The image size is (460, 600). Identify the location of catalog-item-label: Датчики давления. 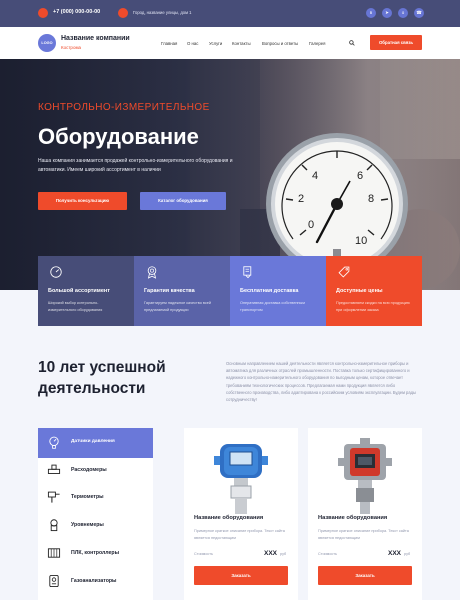
(93, 441).